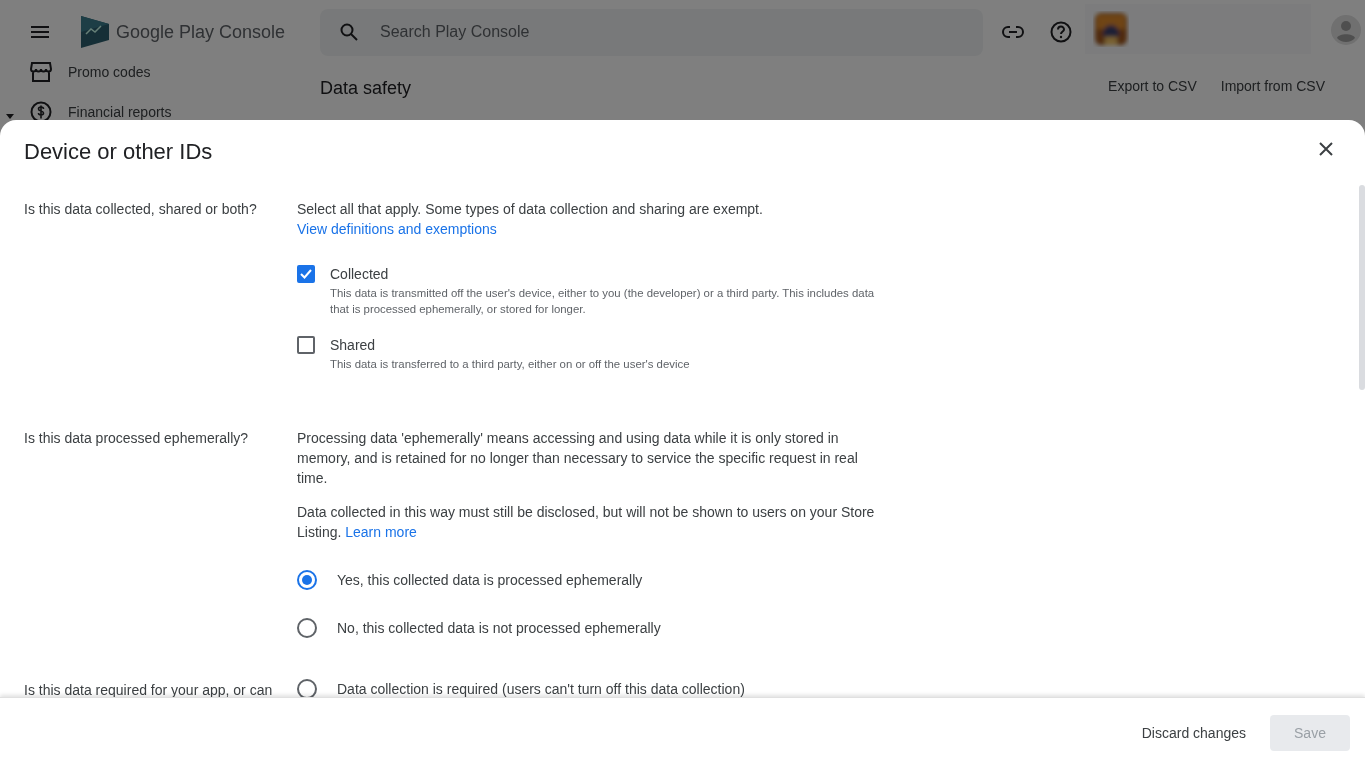  What do you see at coordinates (586, 522) in the screenshot?
I see `paragraph: Data collected in this way must still be disclosed, but will not be shown to users on your Store Listing. Learn more` at bounding box center [586, 522].